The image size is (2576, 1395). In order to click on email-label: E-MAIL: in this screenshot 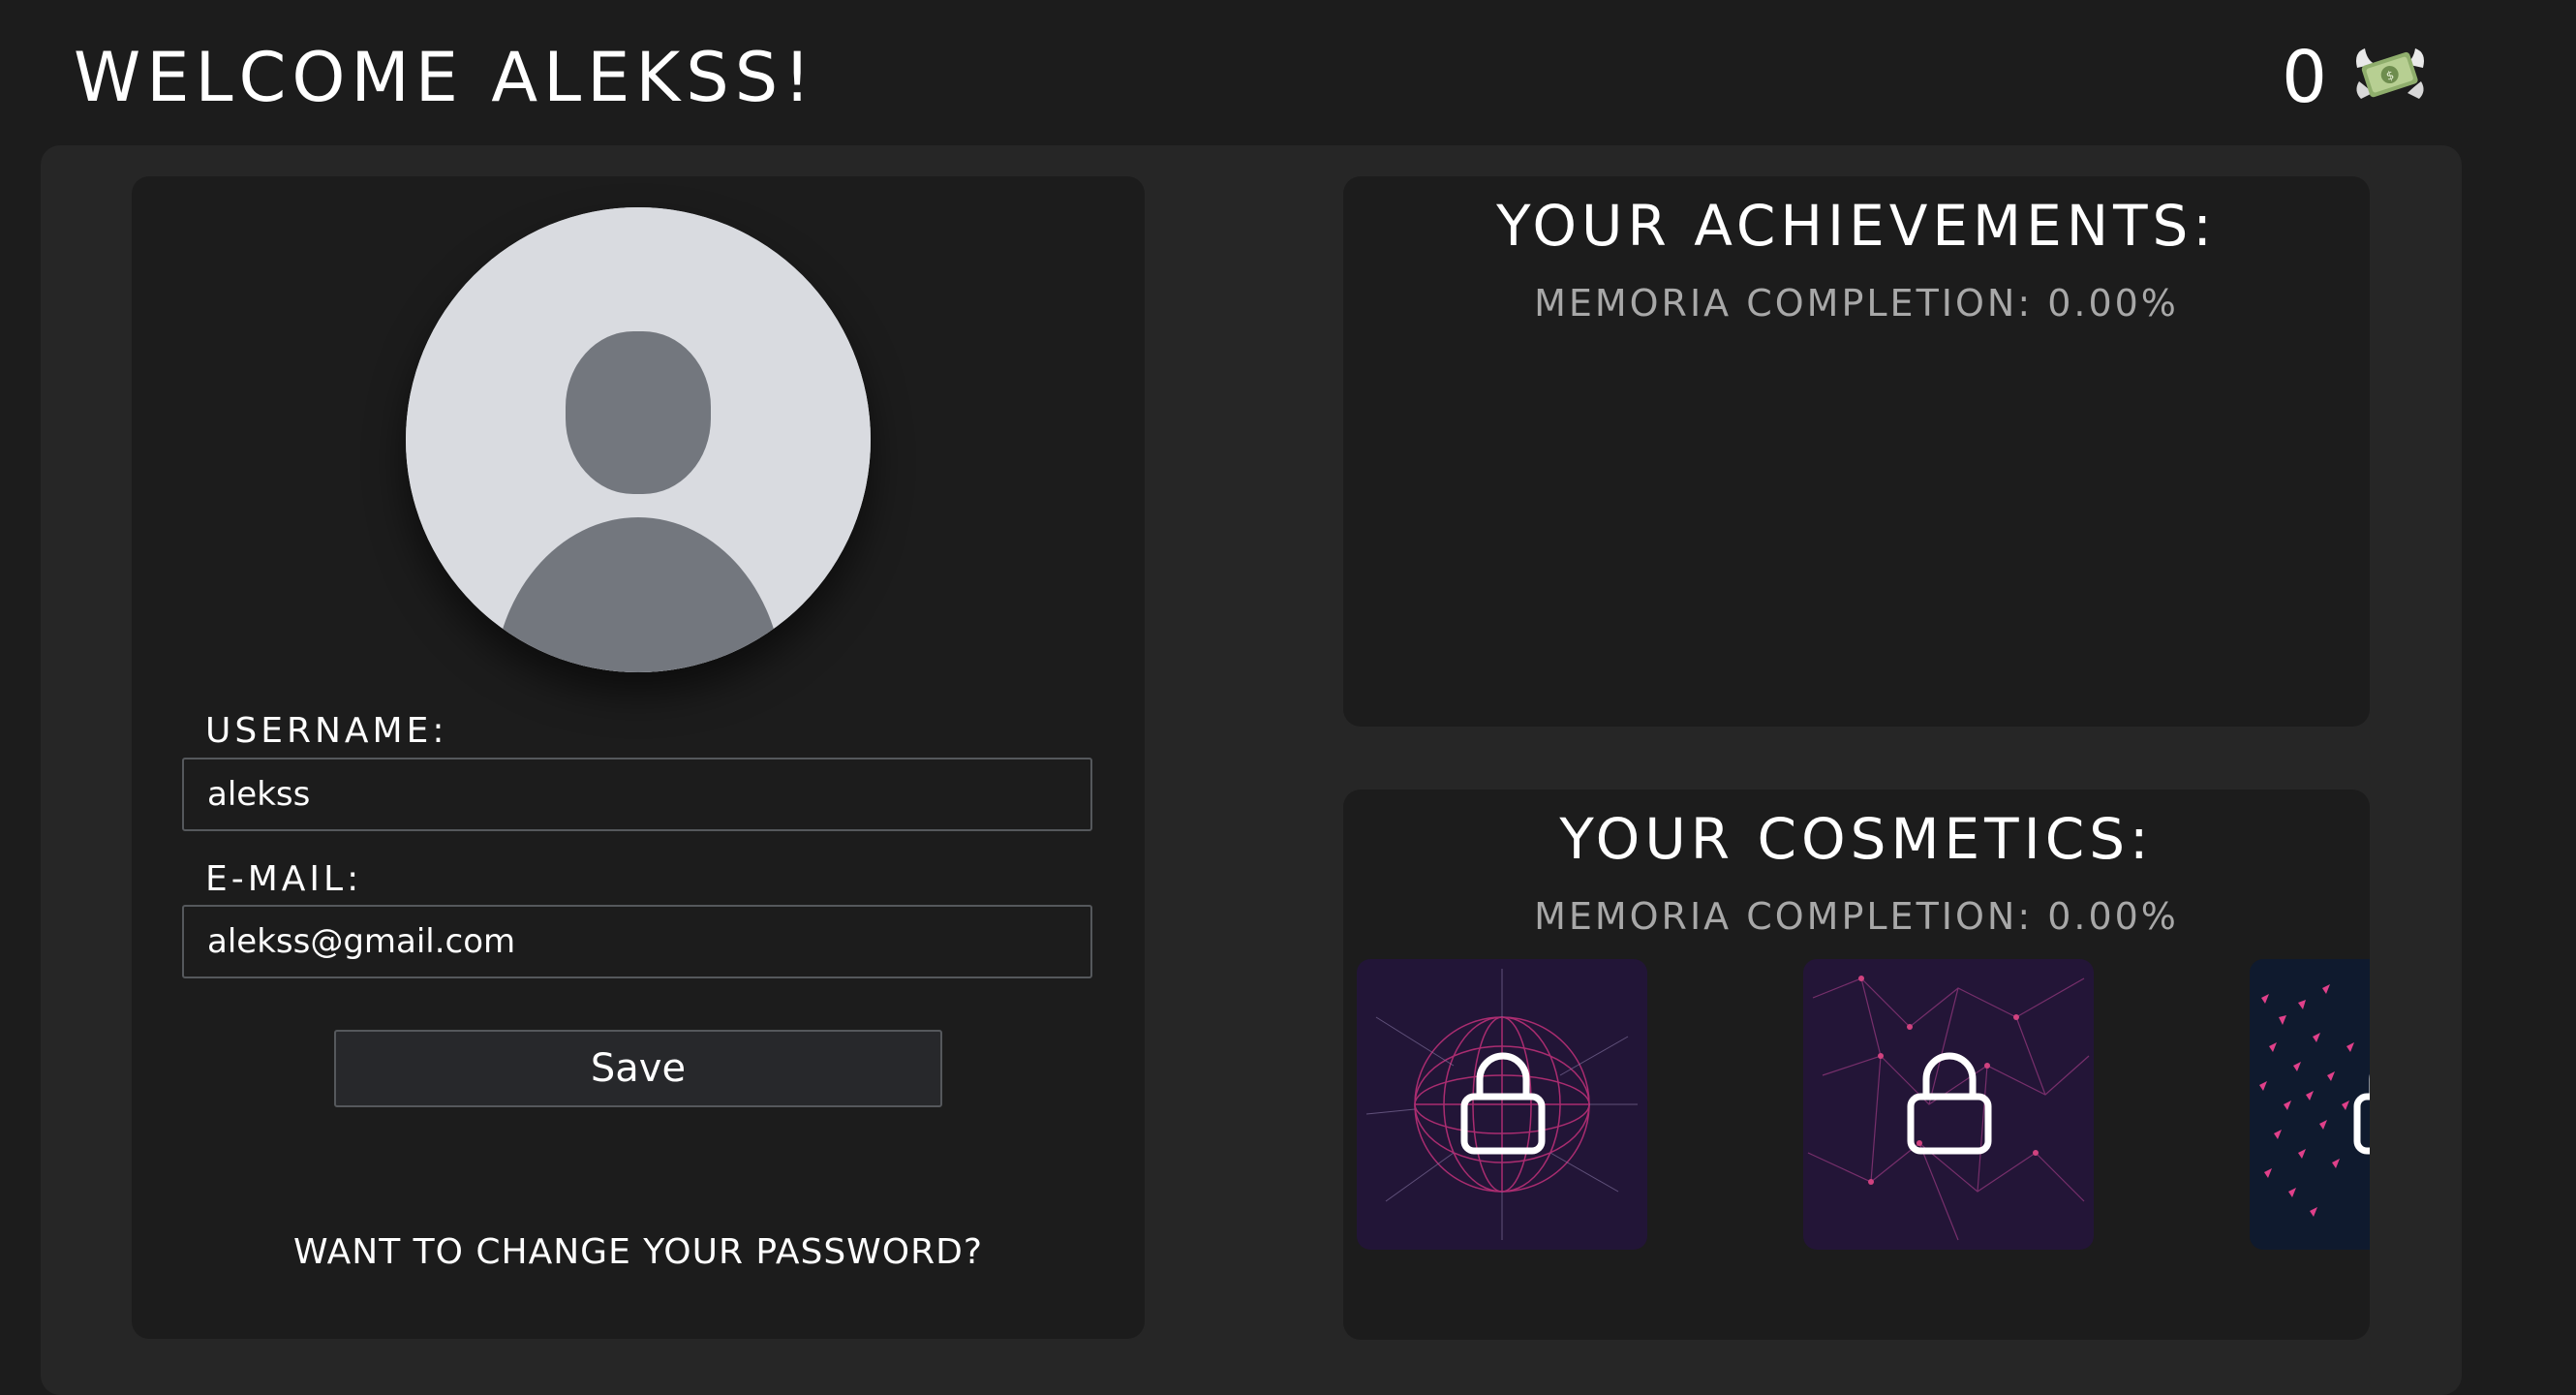, I will do `click(284, 879)`.